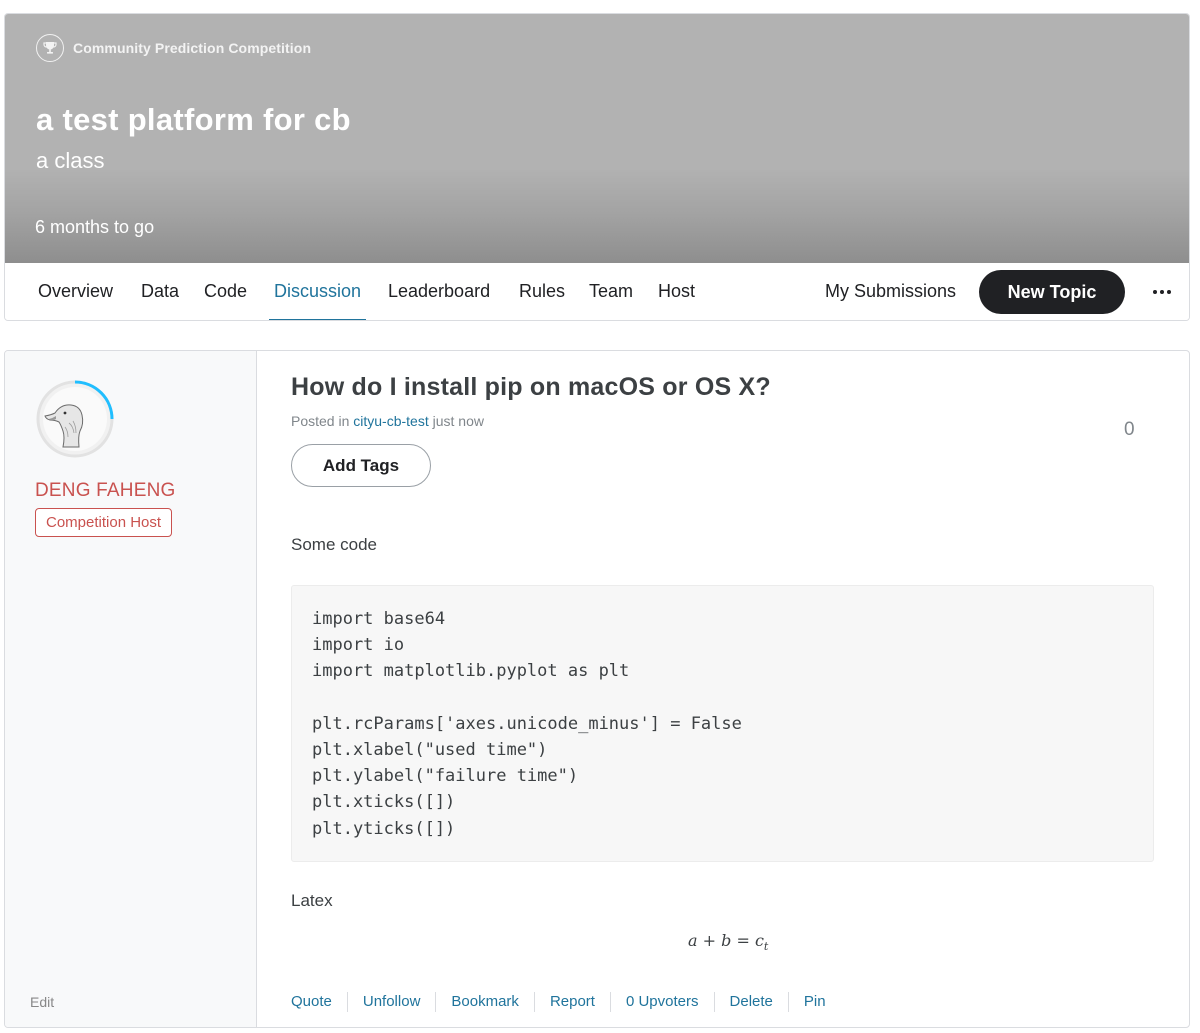 This screenshot has width=1200, height=1033. I want to click on my-submissions-link: My Submissions, so click(890, 291).